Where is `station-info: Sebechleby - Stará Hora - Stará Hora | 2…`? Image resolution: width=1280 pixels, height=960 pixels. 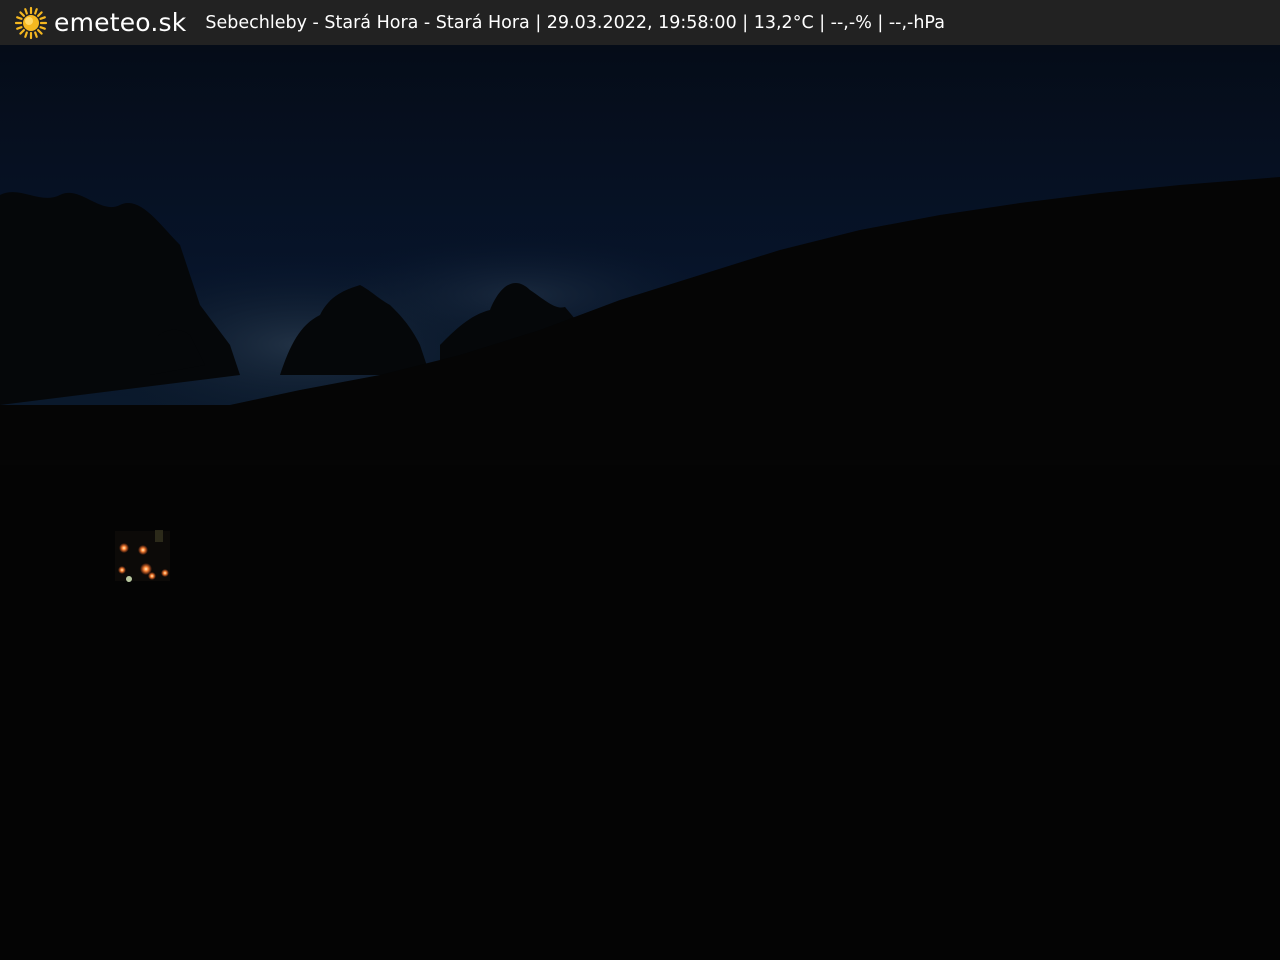
station-info: Sebechleby - Stará Hora - Stará Hora | 2… is located at coordinates (575, 22).